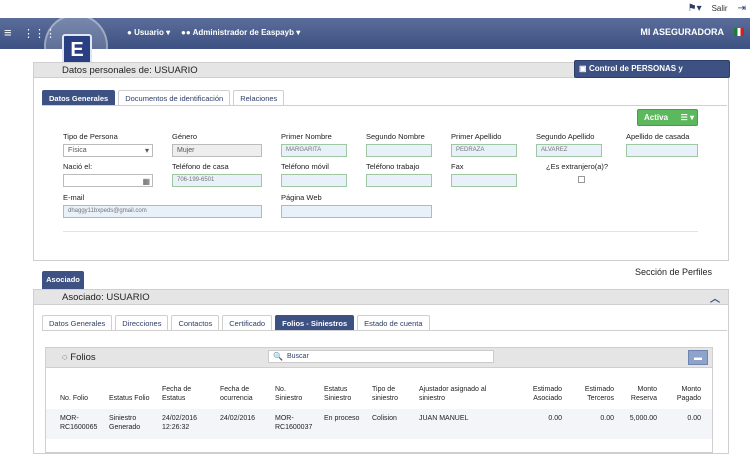  Describe the element at coordinates (74, 398) in the screenshot. I see `th-no-folio: No. Folio` at that location.